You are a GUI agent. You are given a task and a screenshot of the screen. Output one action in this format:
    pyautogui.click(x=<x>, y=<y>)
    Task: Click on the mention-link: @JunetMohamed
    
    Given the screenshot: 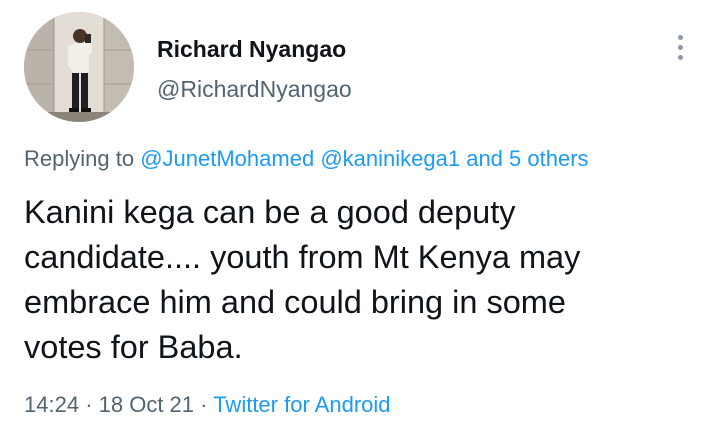 What is the action you would take?
    pyautogui.click(x=227, y=158)
    